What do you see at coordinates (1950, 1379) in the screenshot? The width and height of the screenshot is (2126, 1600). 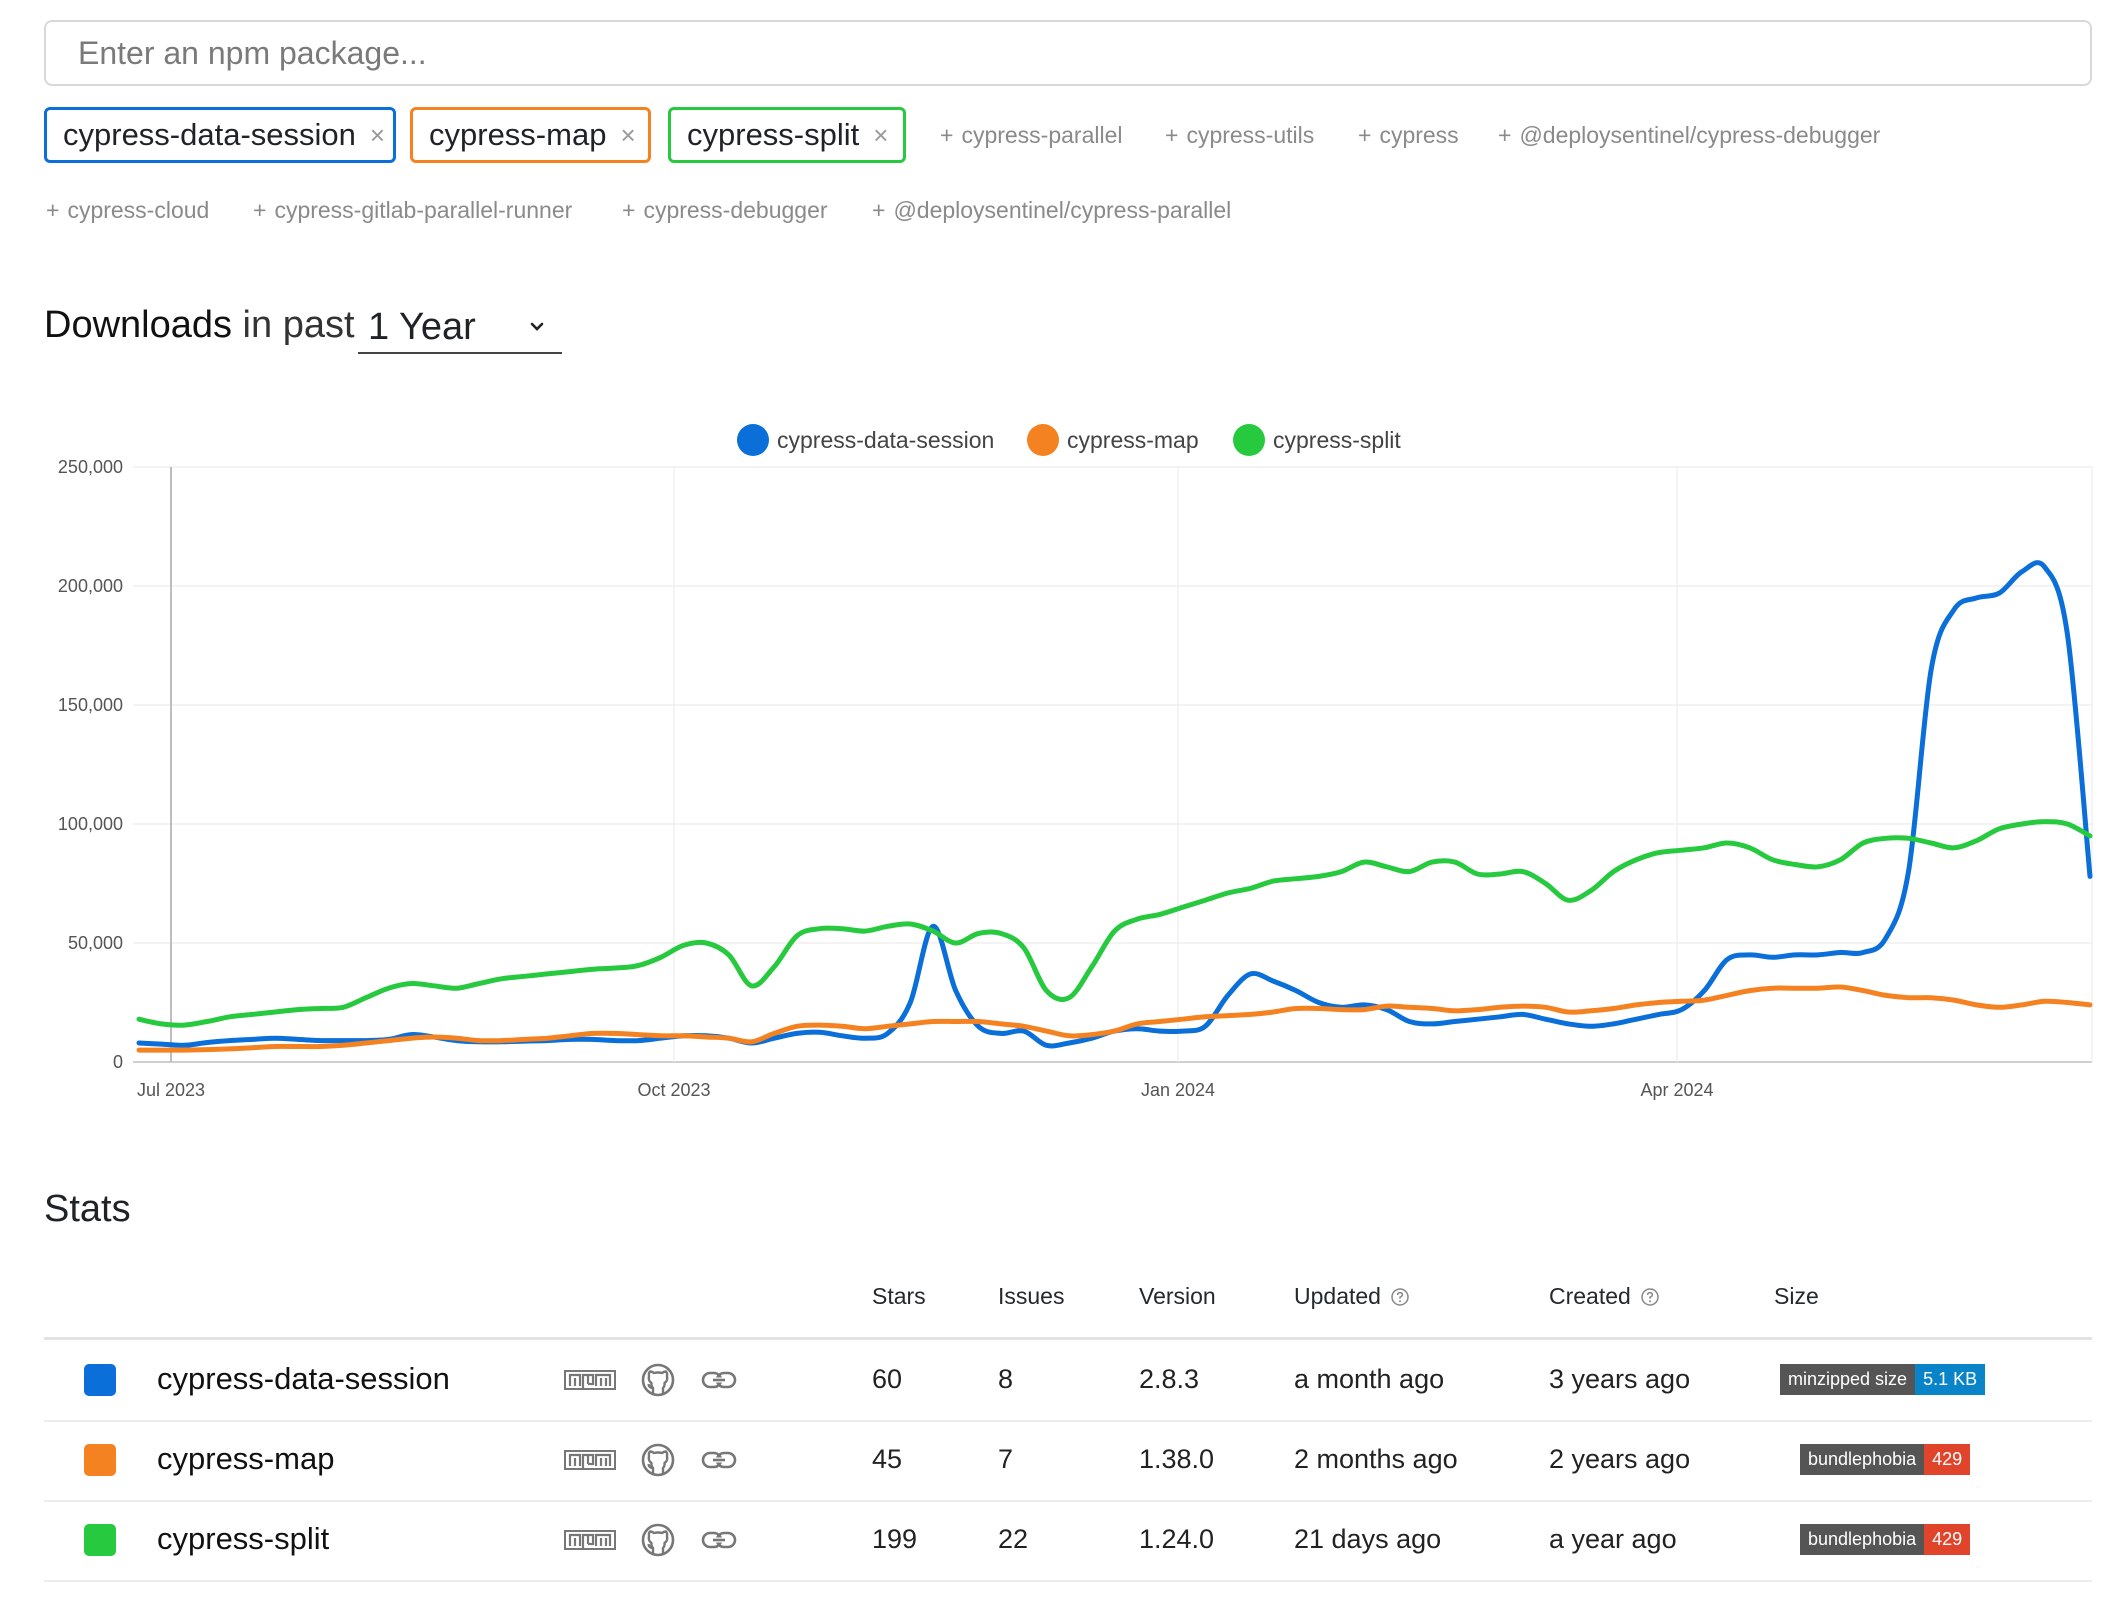 I see `badge-value: 5.1 KB` at bounding box center [1950, 1379].